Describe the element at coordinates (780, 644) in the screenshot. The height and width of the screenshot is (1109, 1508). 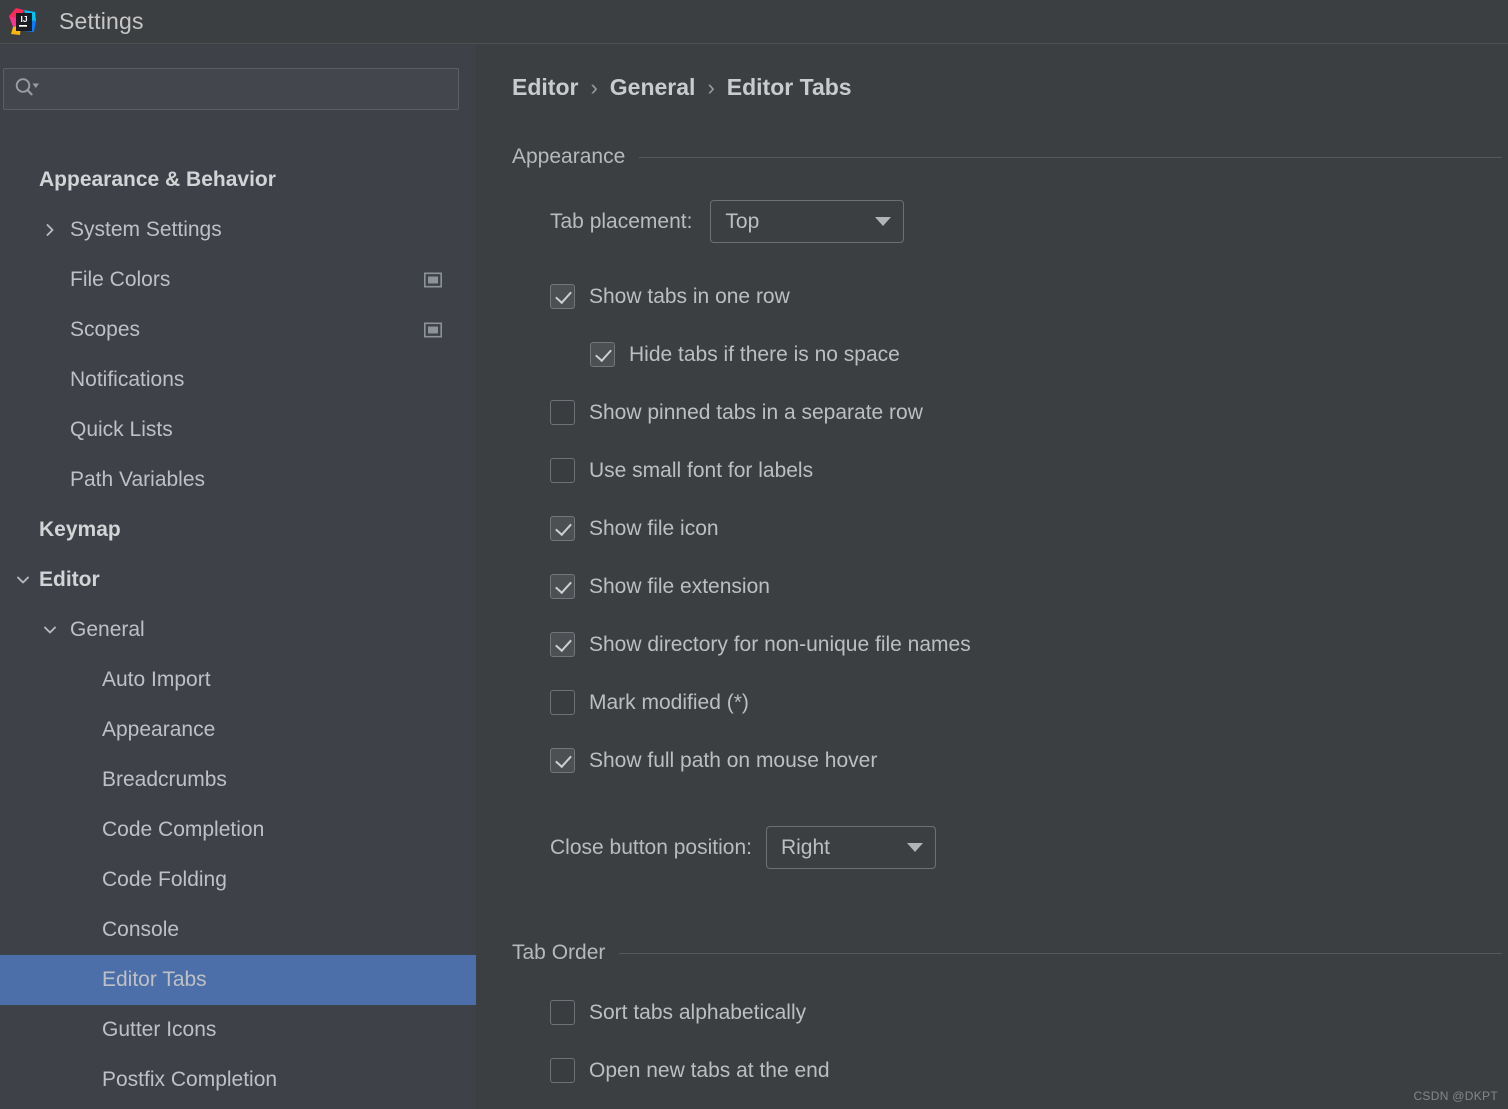
I see `checkbox-label: Show directory for non-unique file names` at that location.